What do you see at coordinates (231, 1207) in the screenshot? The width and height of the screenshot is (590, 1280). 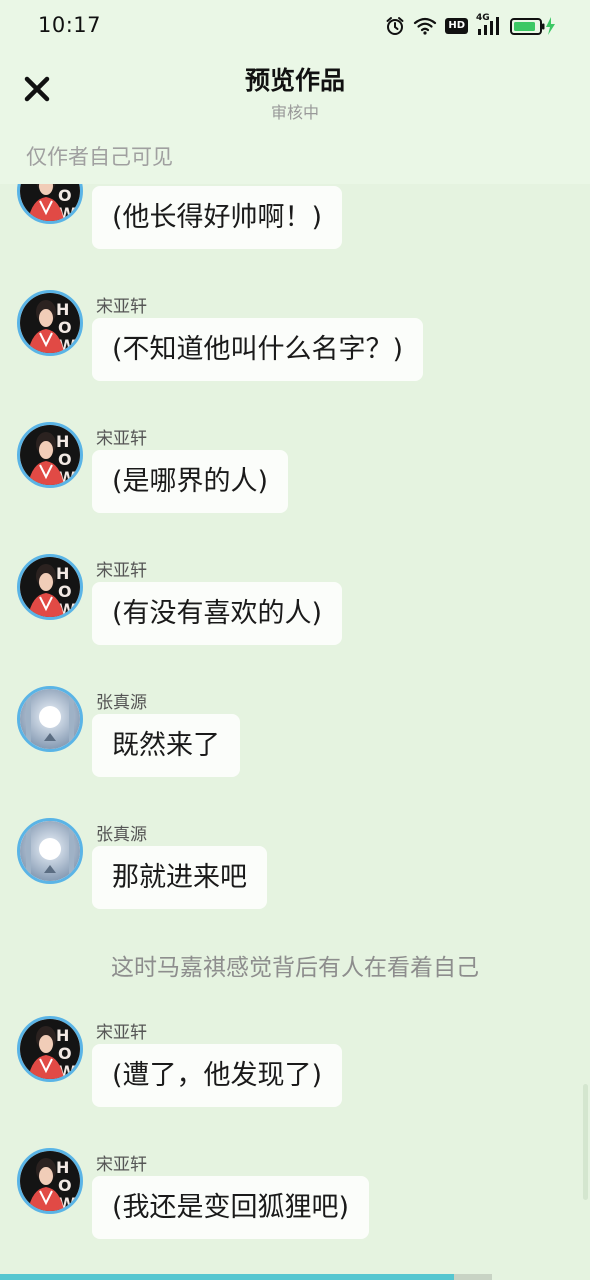 I see `message-bubble: (我还是变回狐狸吧)` at bounding box center [231, 1207].